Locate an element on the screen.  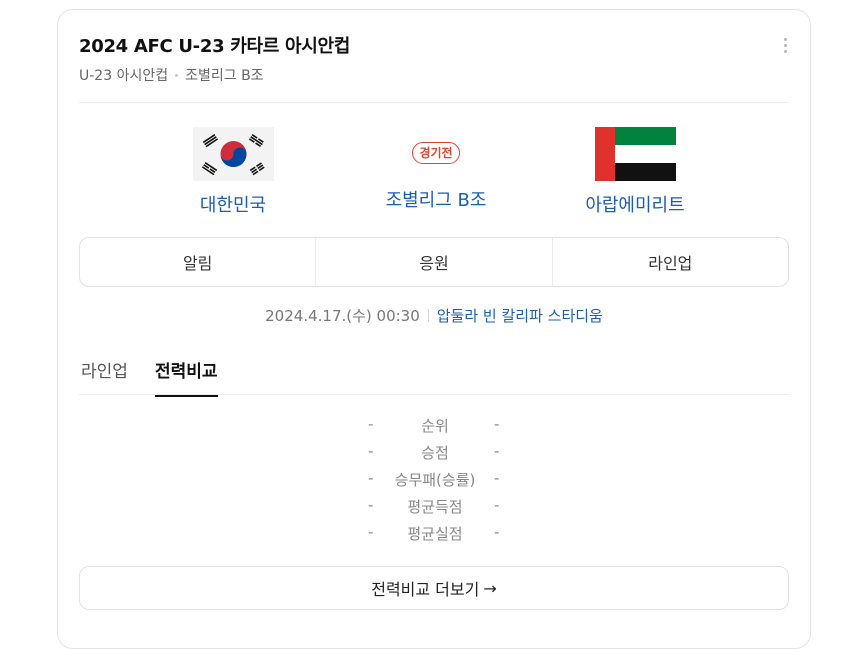
home-team: 대한민국 is located at coordinates (233, 172).